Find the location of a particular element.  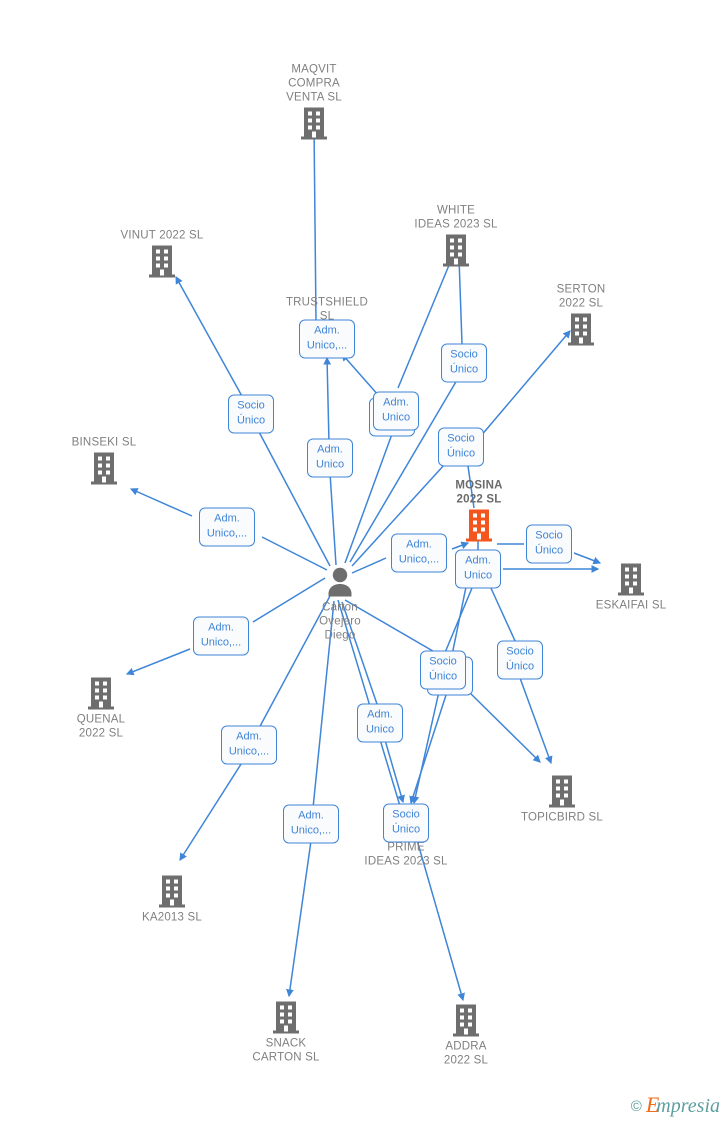

edge-label-prime-socio: Socio Único is located at coordinates (406, 823).